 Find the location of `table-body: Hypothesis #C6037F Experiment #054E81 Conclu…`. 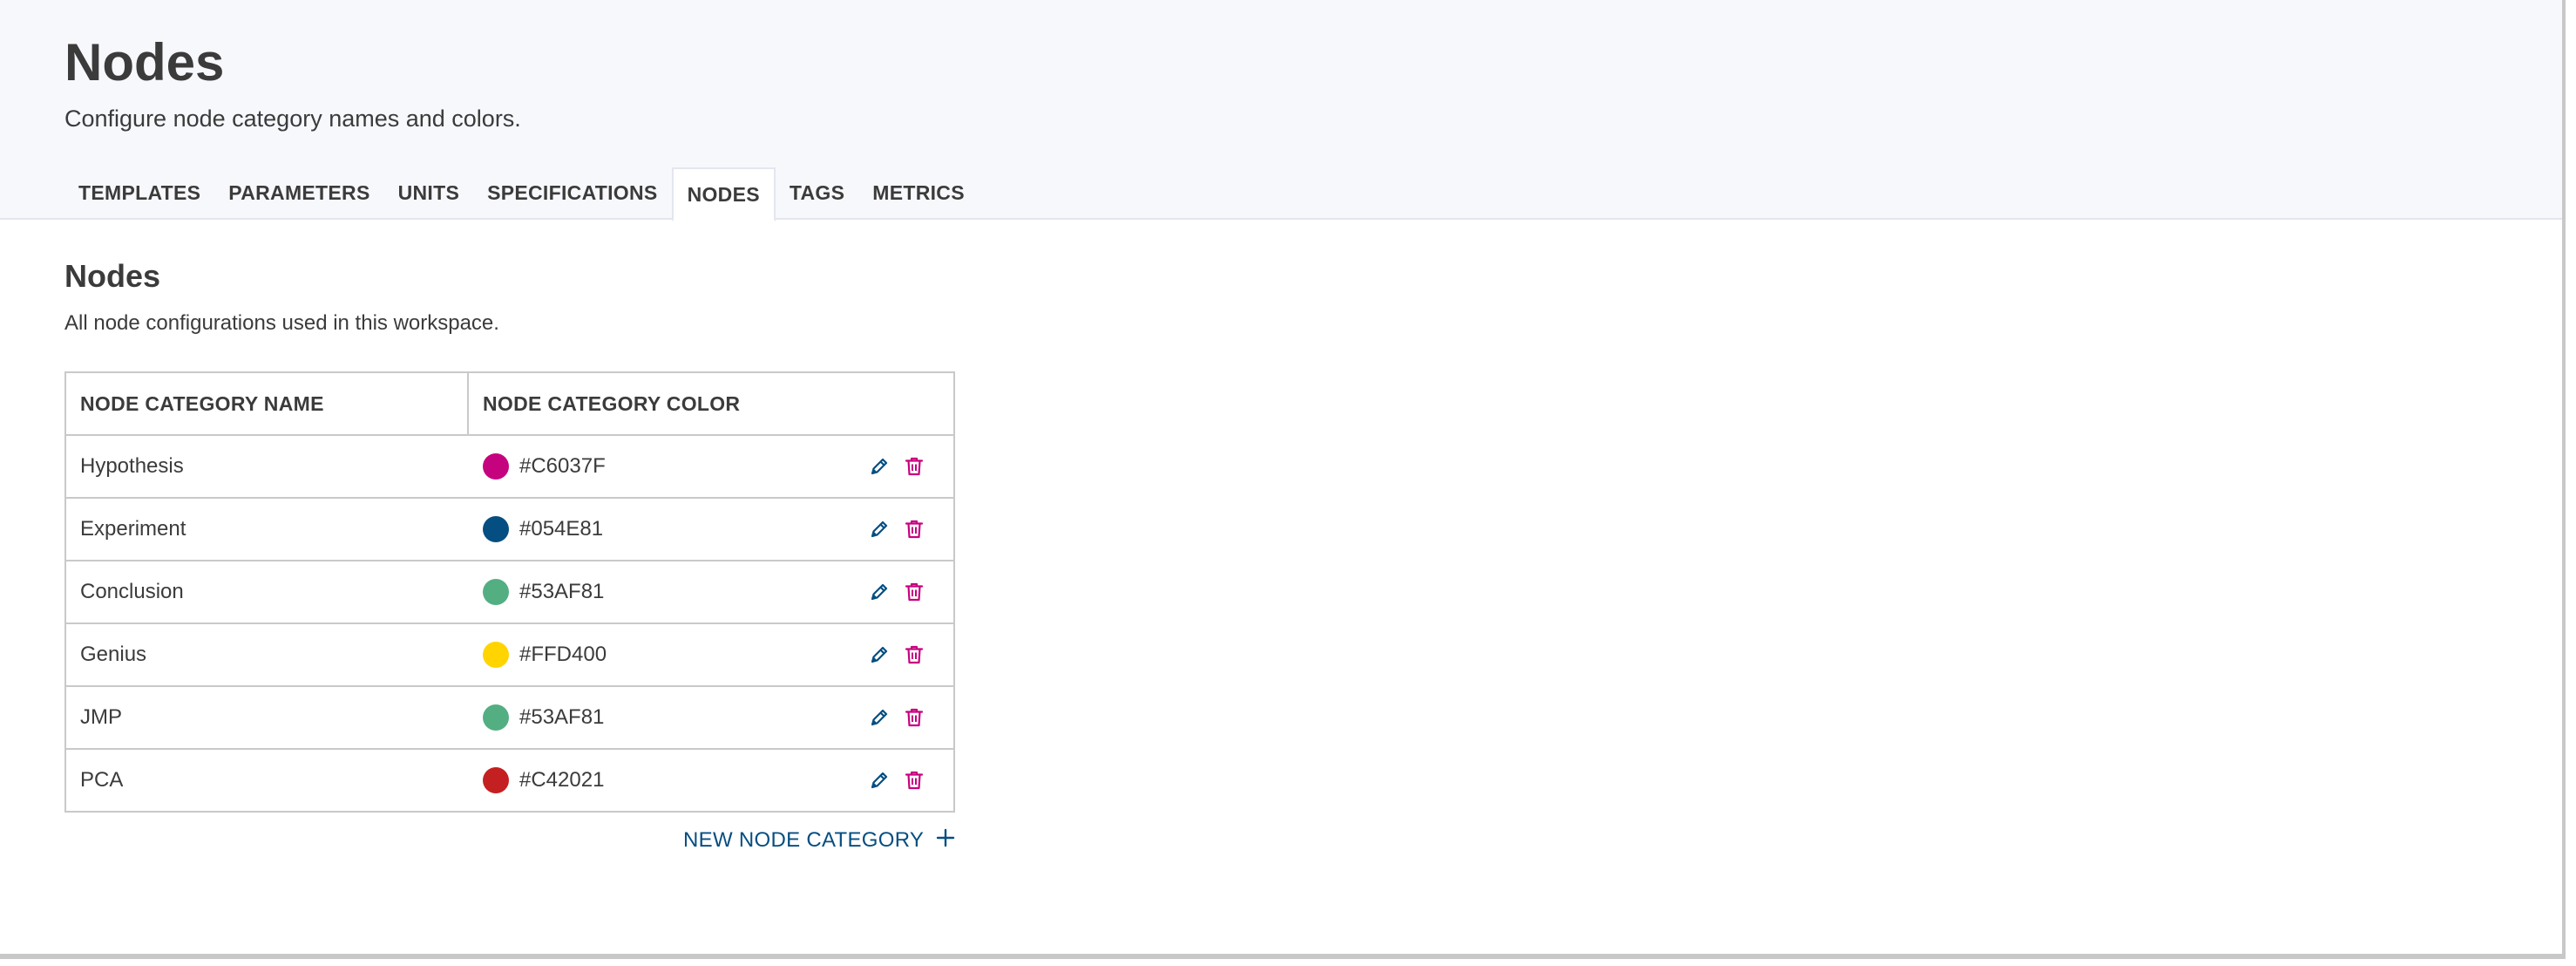

table-body: Hypothesis #C6037F Experiment #054E81 Conclu… is located at coordinates (509, 623).